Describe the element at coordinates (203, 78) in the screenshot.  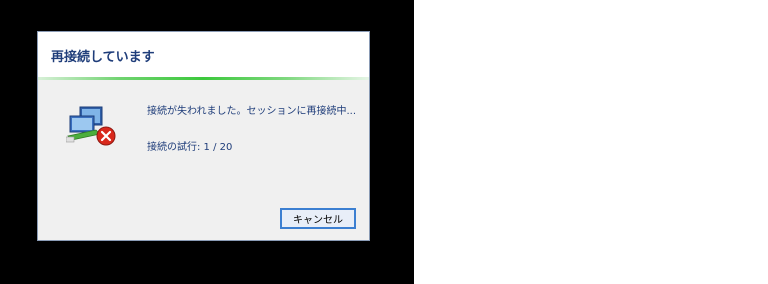
I see `progress-bar` at that location.